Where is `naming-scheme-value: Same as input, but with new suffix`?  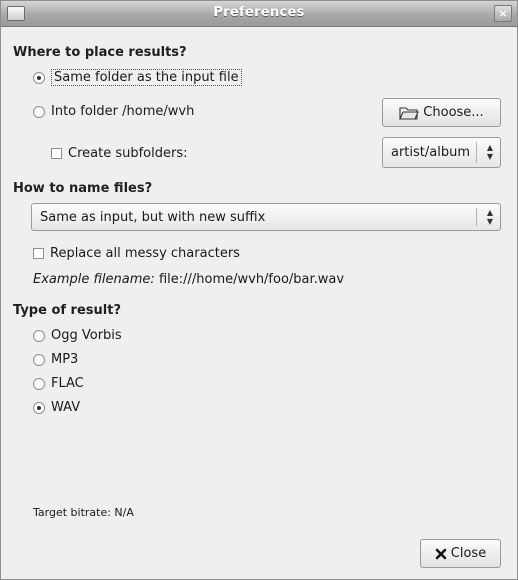
naming-scheme-value: Same as input, but with new suffix is located at coordinates (153, 217).